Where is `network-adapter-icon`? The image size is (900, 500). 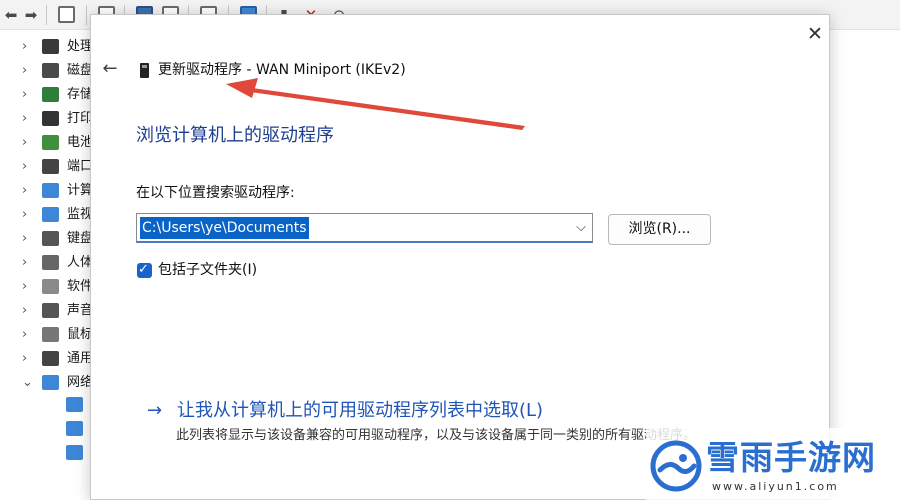
network-adapter-icon is located at coordinates (50, 382).